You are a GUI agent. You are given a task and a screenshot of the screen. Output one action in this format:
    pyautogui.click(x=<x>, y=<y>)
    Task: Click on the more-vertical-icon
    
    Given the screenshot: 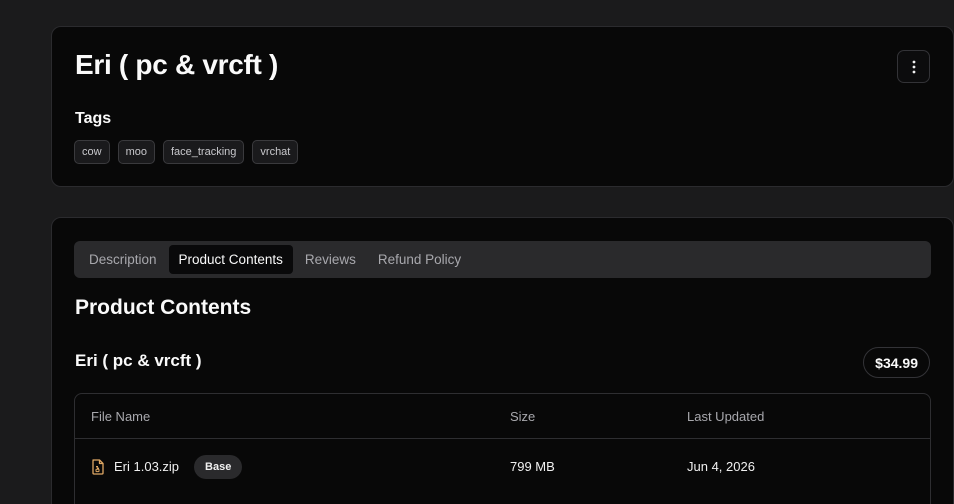 What is the action you would take?
    pyautogui.click(x=913, y=66)
    